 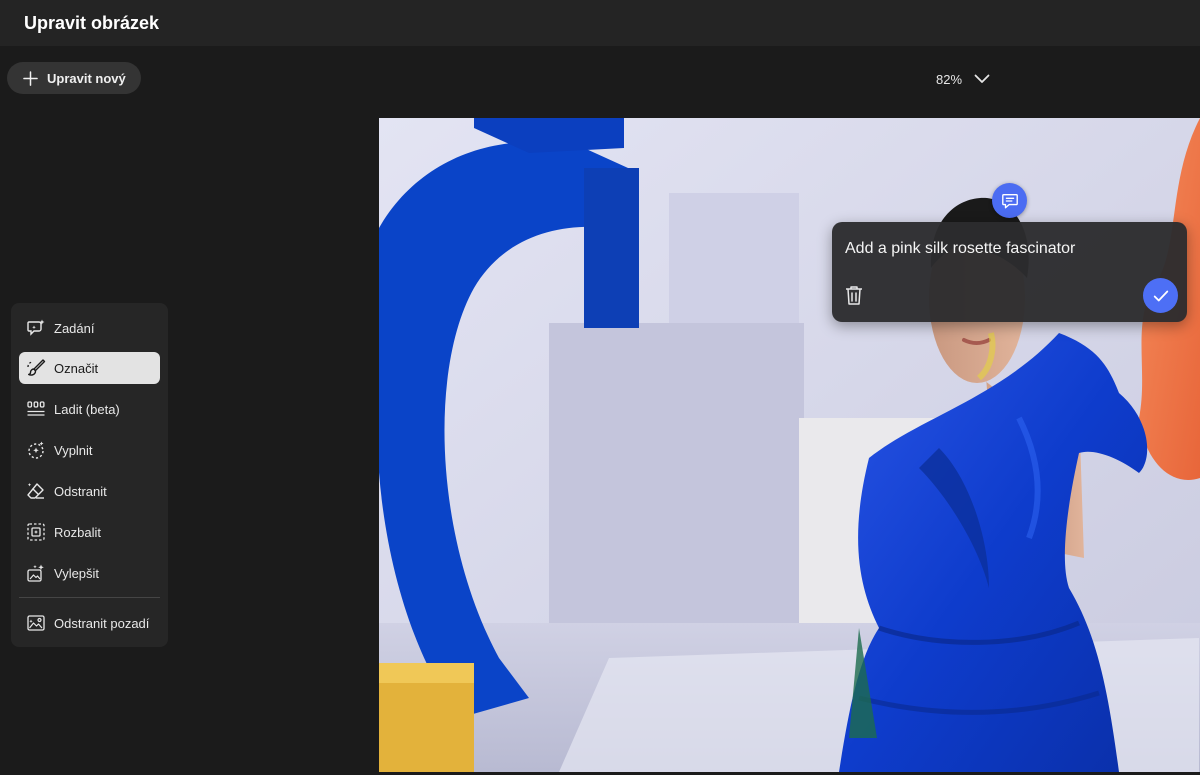 I want to click on expand-icon, so click(x=36, y=532).